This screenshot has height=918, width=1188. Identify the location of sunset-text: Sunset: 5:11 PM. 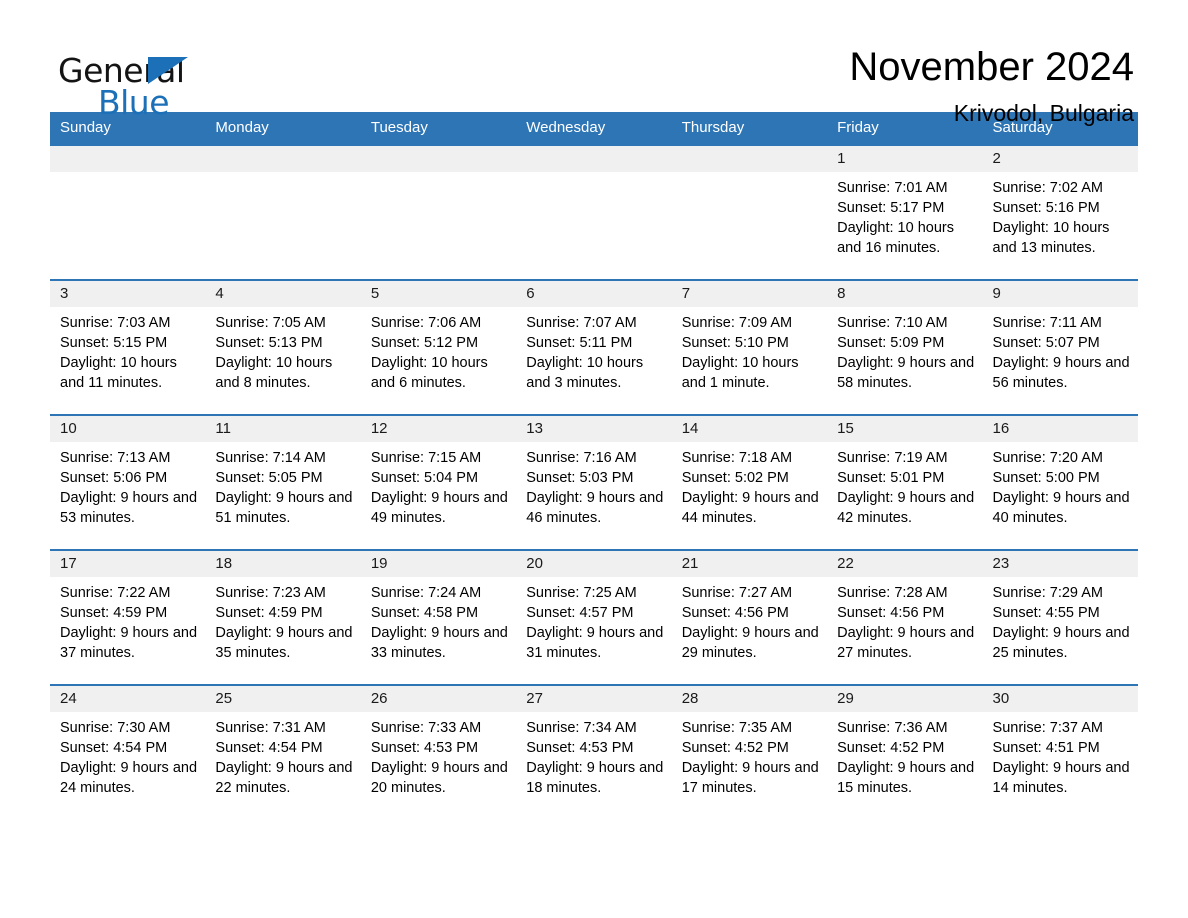
(579, 343).